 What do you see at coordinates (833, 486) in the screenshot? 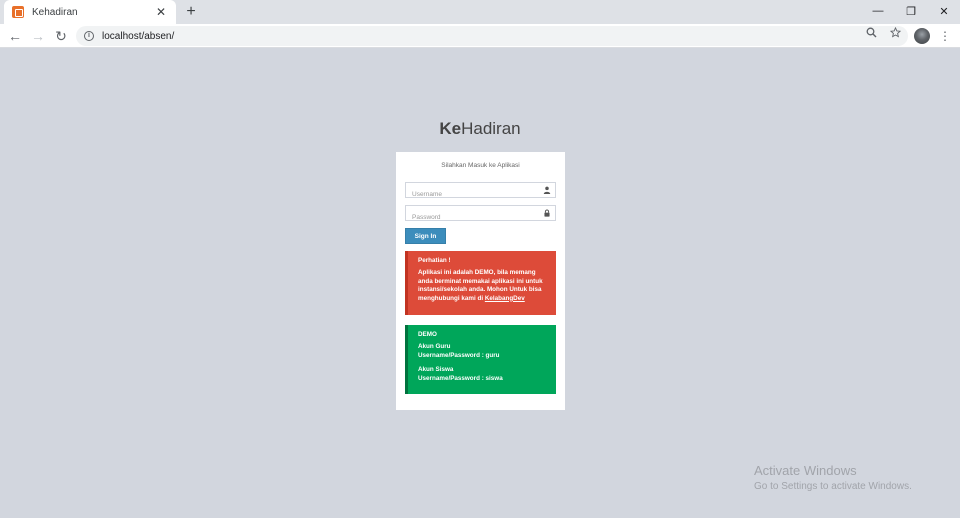
I see `watermark-subtitle: Go to Settings to activate Windows.` at bounding box center [833, 486].